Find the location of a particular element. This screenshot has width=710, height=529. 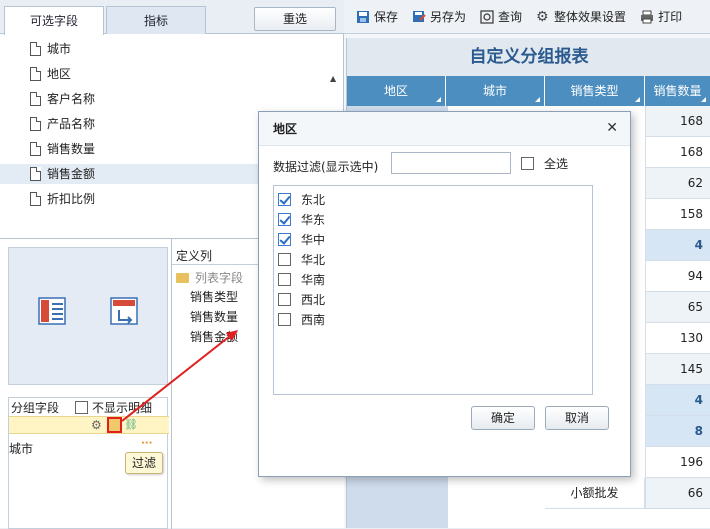

scroll-up-icon: ▲ is located at coordinates (333, 78).